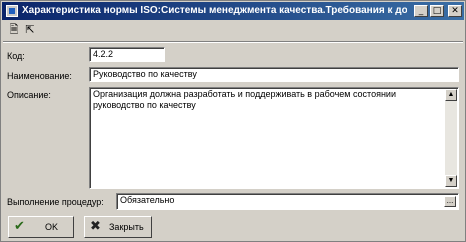 The image size is (466, 242). Describe the element at coordinates (451, 95) in the screenshot. I see `scroll-up-button: ▲` at that location.